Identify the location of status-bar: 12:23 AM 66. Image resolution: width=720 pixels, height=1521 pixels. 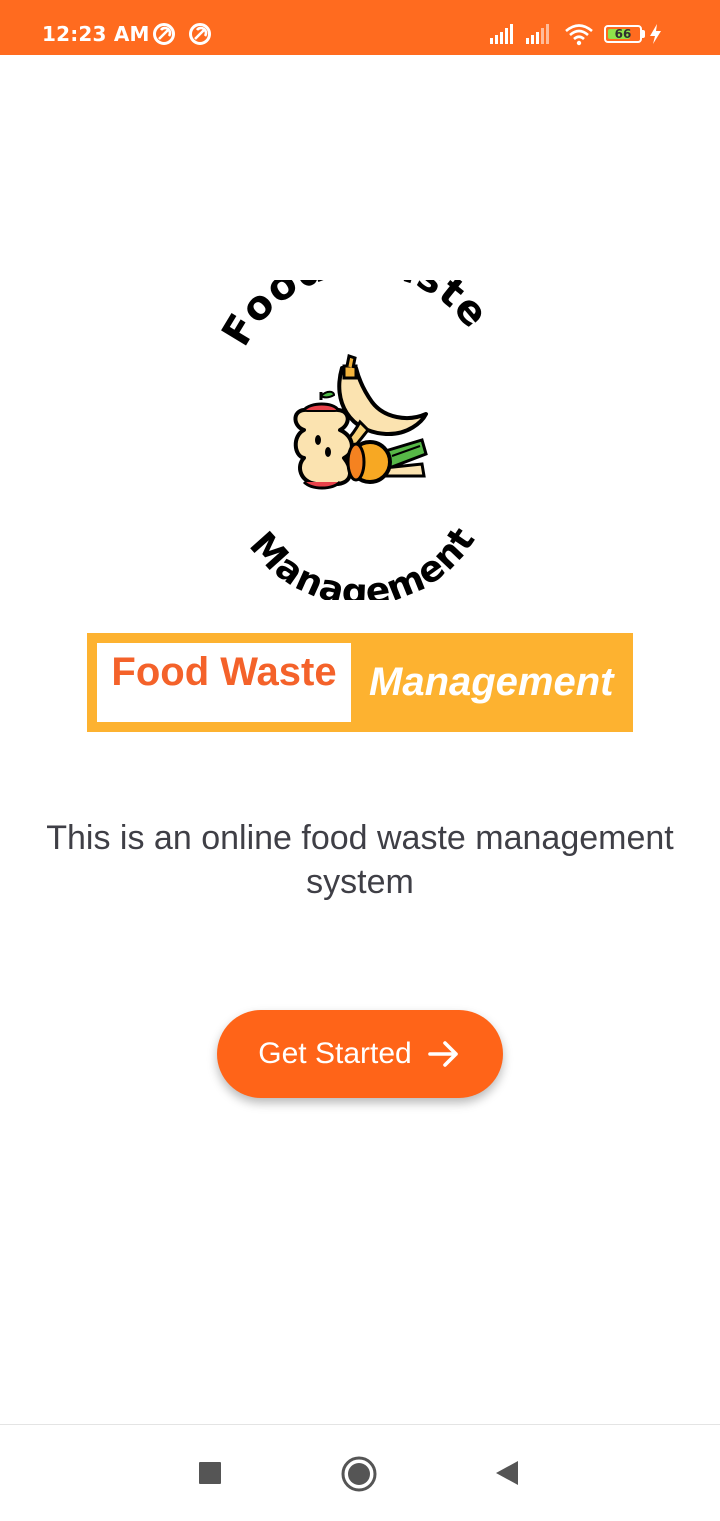
(360, 27).